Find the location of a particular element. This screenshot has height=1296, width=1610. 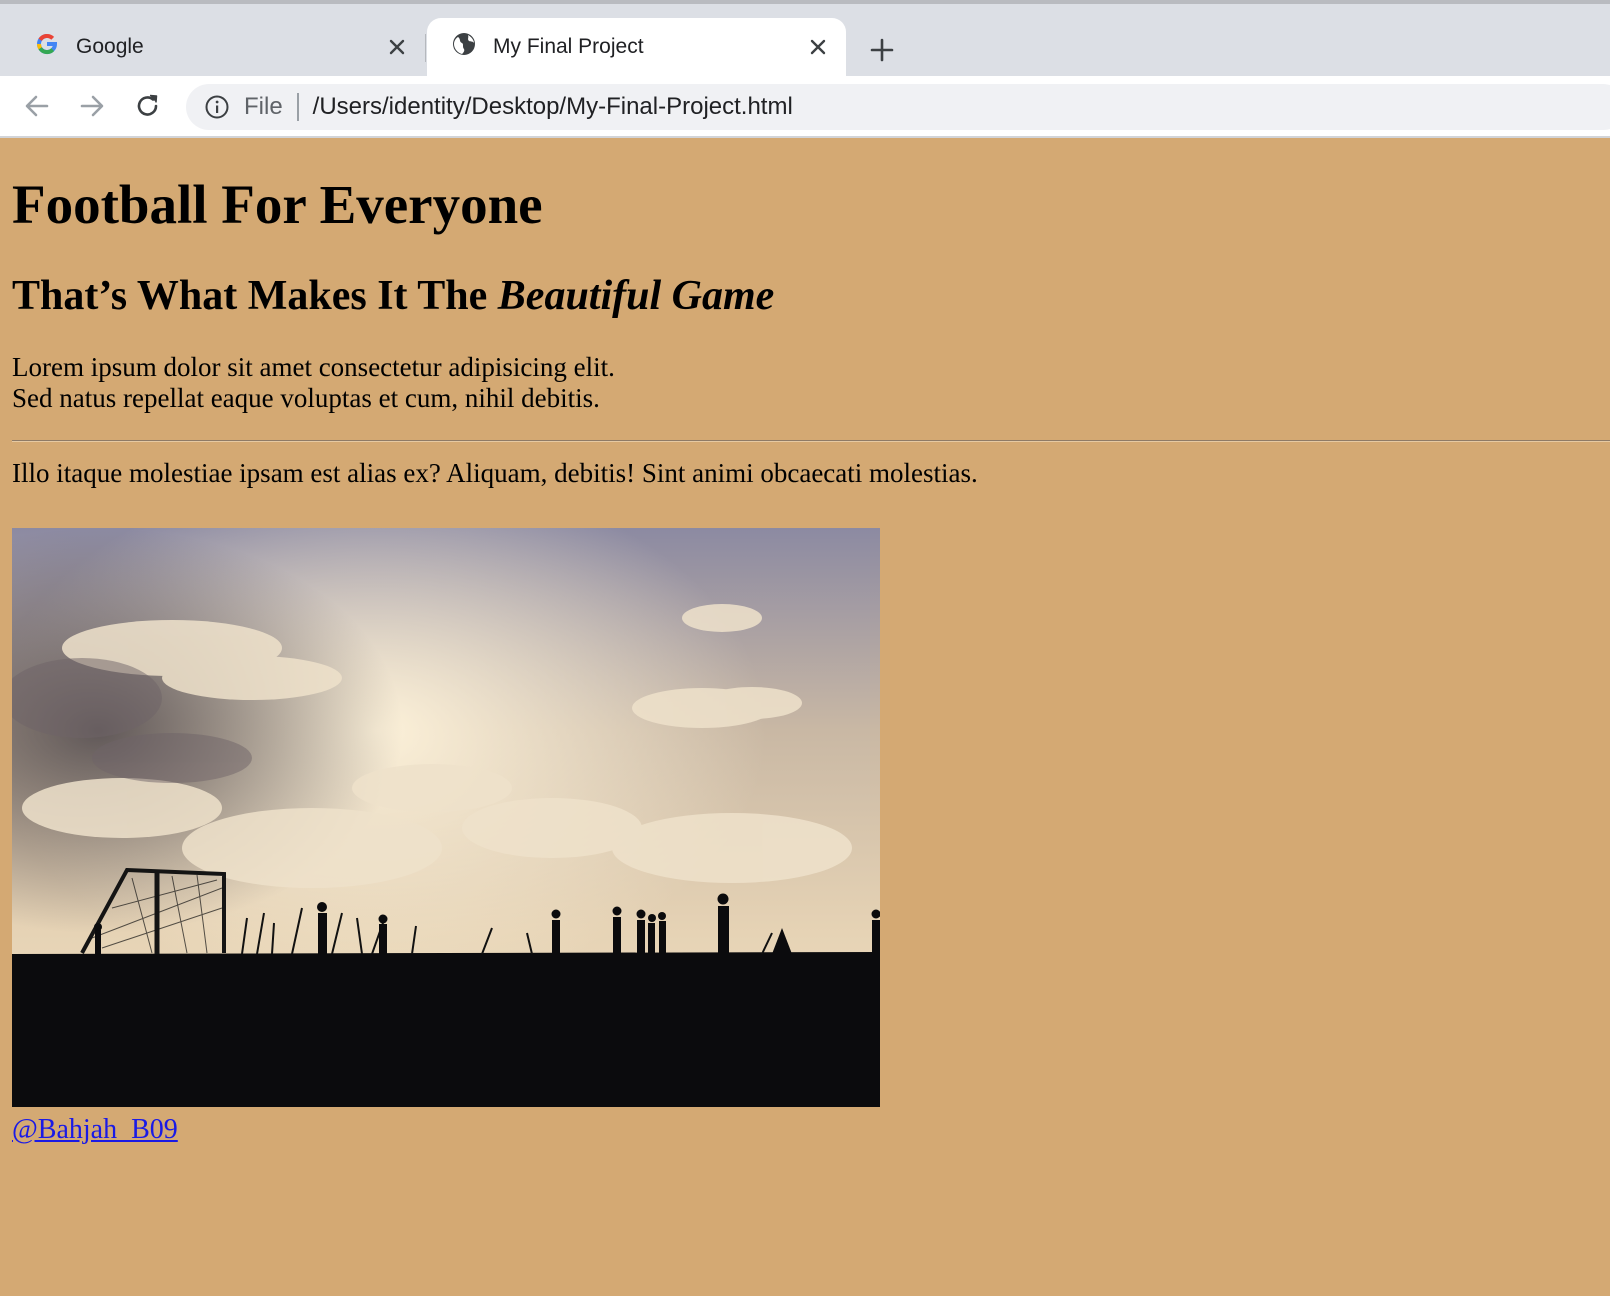

globe-icon is located at coordinates (464, 47).